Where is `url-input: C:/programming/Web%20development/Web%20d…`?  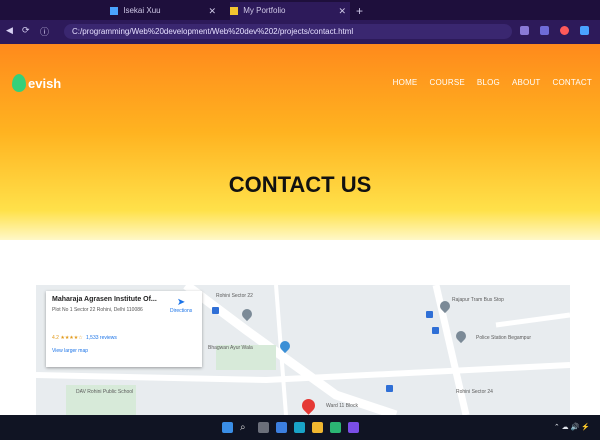 url-input: C:/programming/Web%20development/Web%20d… is located at coordinates (288, 31).